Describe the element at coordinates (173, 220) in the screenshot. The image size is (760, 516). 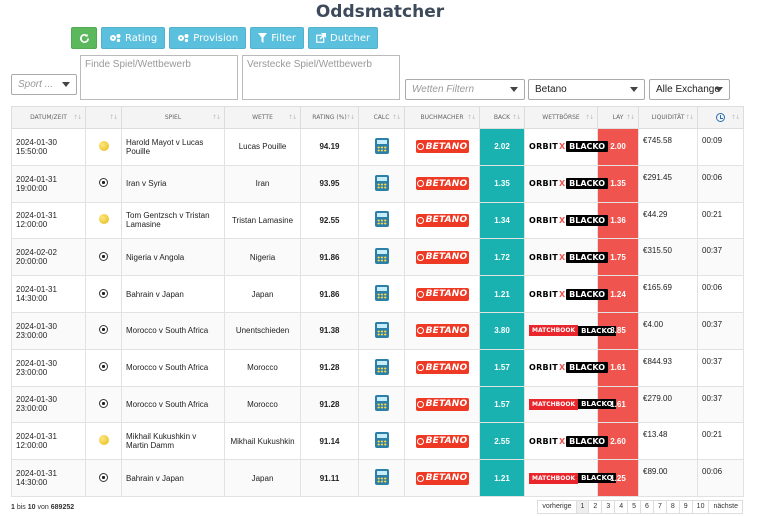
I see `cell-spiel: Tom Gentzsch v Tristan Lamasine` at that location.